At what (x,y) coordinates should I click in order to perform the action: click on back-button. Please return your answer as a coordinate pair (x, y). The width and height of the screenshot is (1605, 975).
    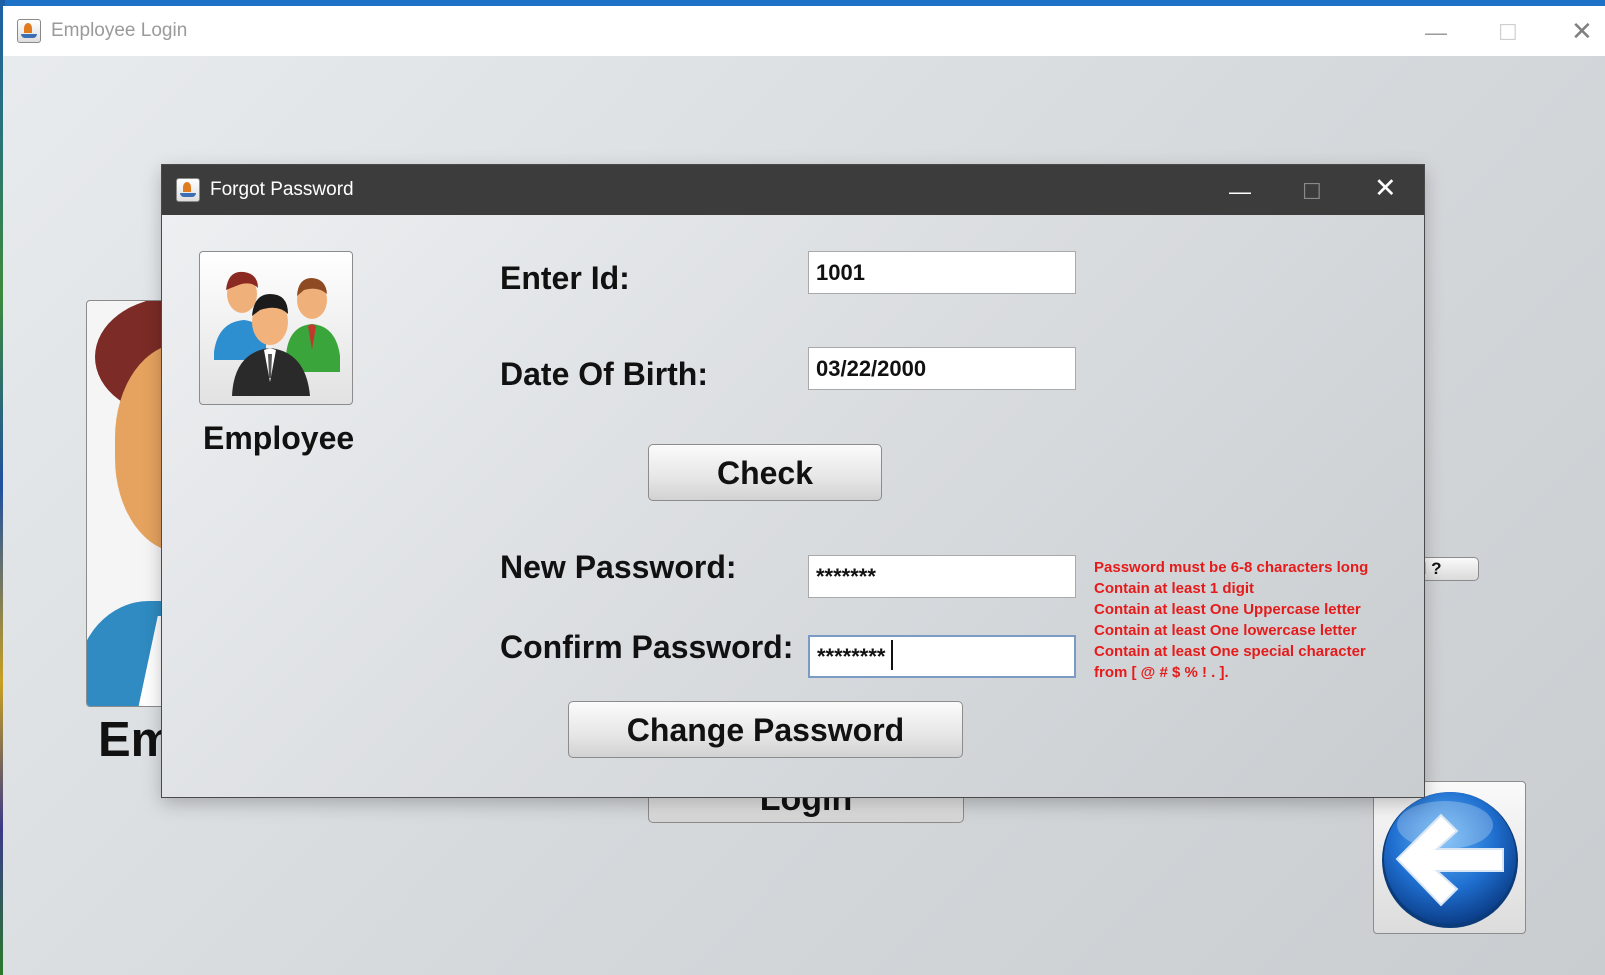
    Looking at the image, I should click on (1449, 857).